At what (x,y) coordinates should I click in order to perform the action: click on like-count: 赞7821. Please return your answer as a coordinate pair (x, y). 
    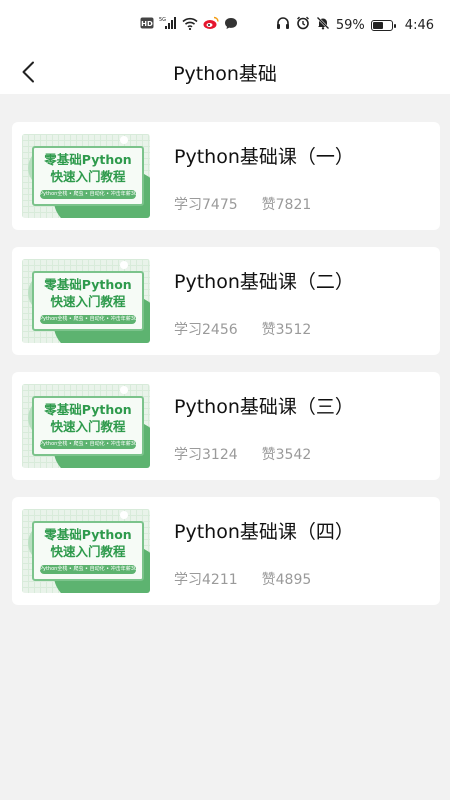
    Looking at the image, I should click on (286, 205).